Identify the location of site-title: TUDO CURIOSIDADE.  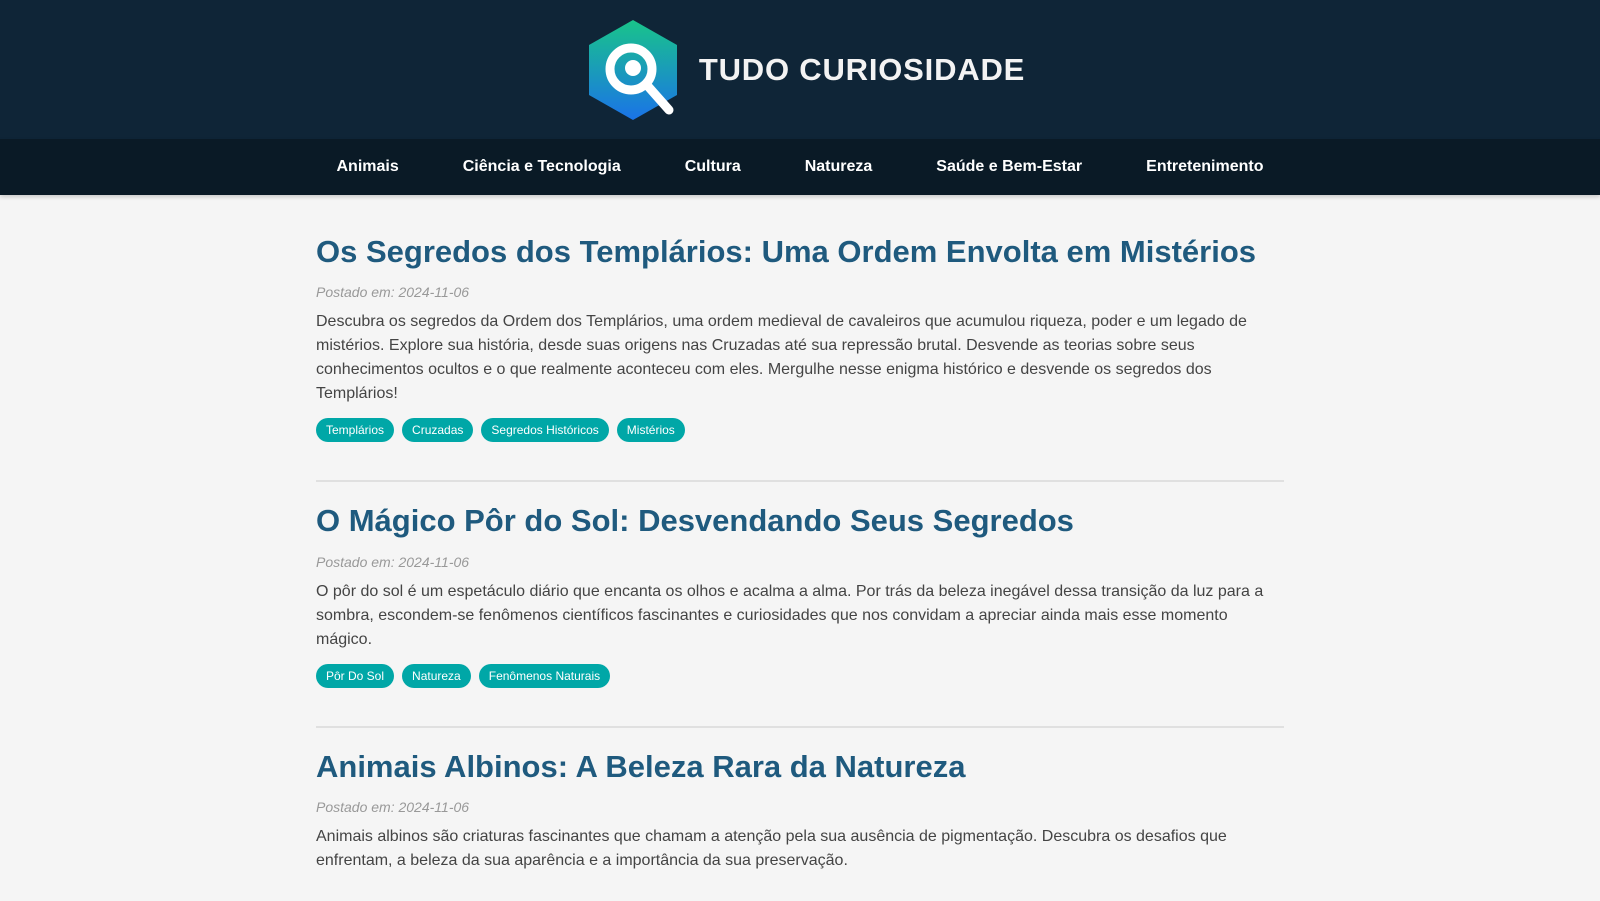
(862, 70).